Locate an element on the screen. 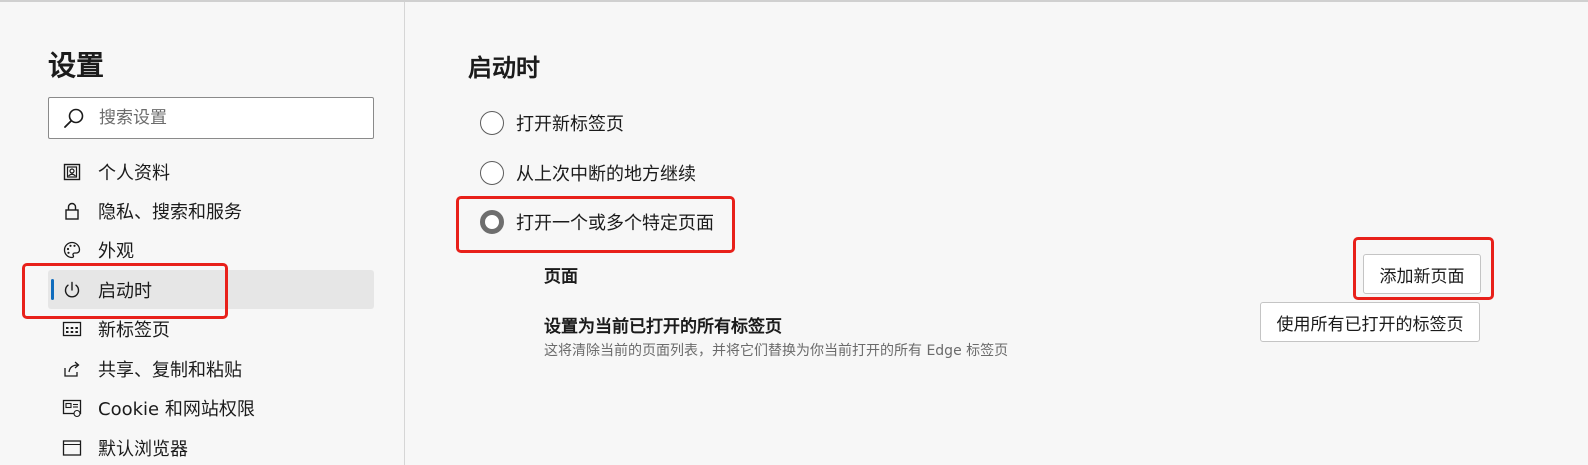 This screenshot has width=1588, height=465. search-settings-box is located at coordinates (211, 118).